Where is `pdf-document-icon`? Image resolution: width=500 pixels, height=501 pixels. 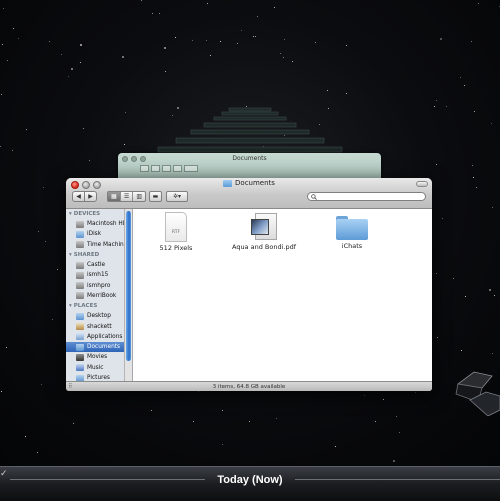
pdf-document-icon is located at coordinates (264, 227).